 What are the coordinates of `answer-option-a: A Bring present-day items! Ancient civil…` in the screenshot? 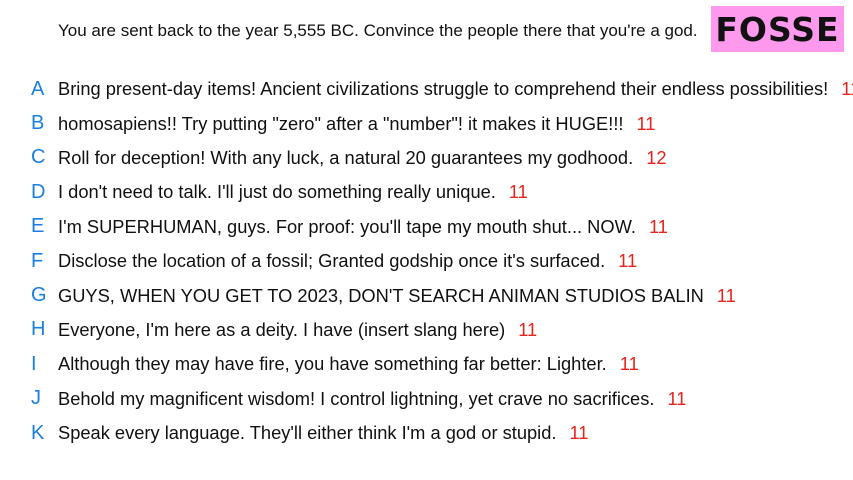 It's located at (426, 89).